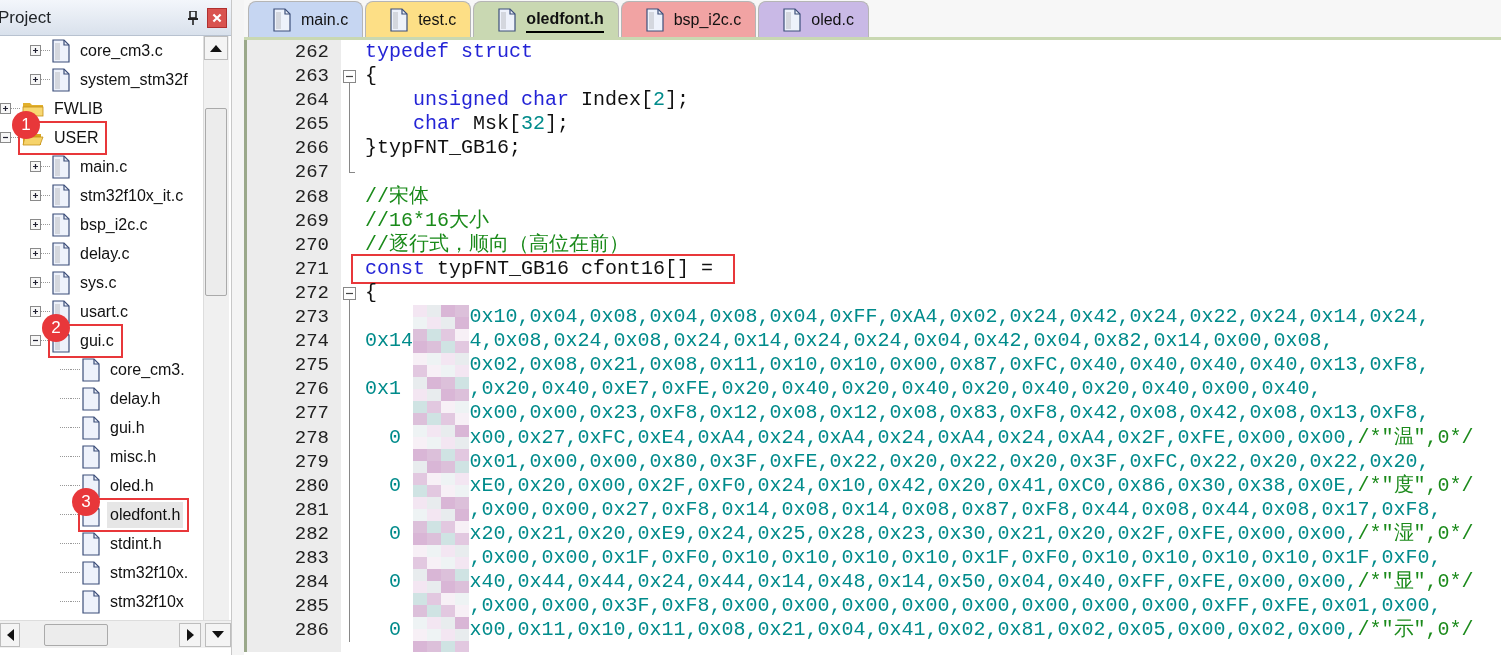  I want to click on code-line: 0x10,0x04,0x08,0x04,0x08,0x04,0xFF,0xA4,0x02,0x24,0x42,0x24,0x22,0x24,0x14,0x24,, so click(949, 317).